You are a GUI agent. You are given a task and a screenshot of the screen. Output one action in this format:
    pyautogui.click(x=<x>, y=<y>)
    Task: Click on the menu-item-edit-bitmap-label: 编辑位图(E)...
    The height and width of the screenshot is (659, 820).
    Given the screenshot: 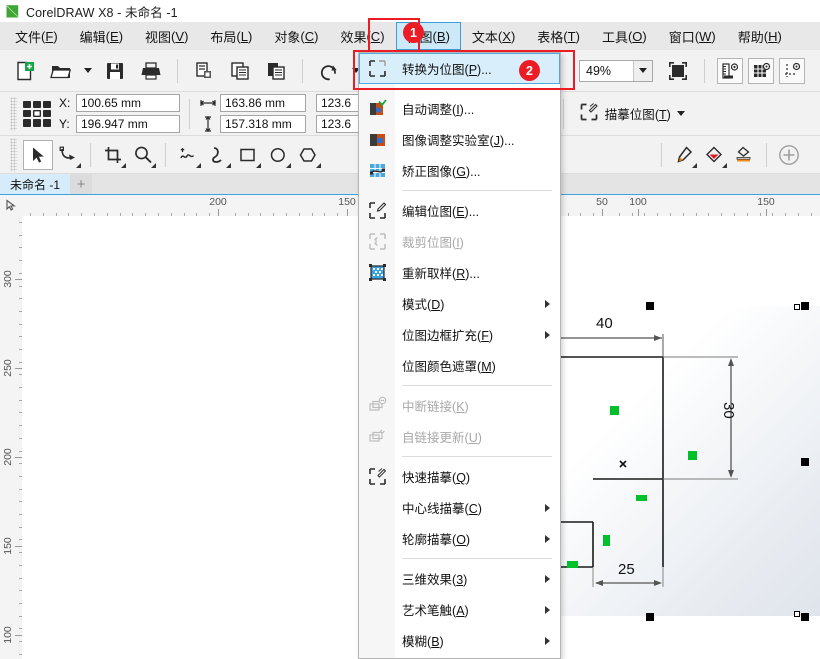 What is the action you would take?
    pyautogui.click(x=441, y=212)
    